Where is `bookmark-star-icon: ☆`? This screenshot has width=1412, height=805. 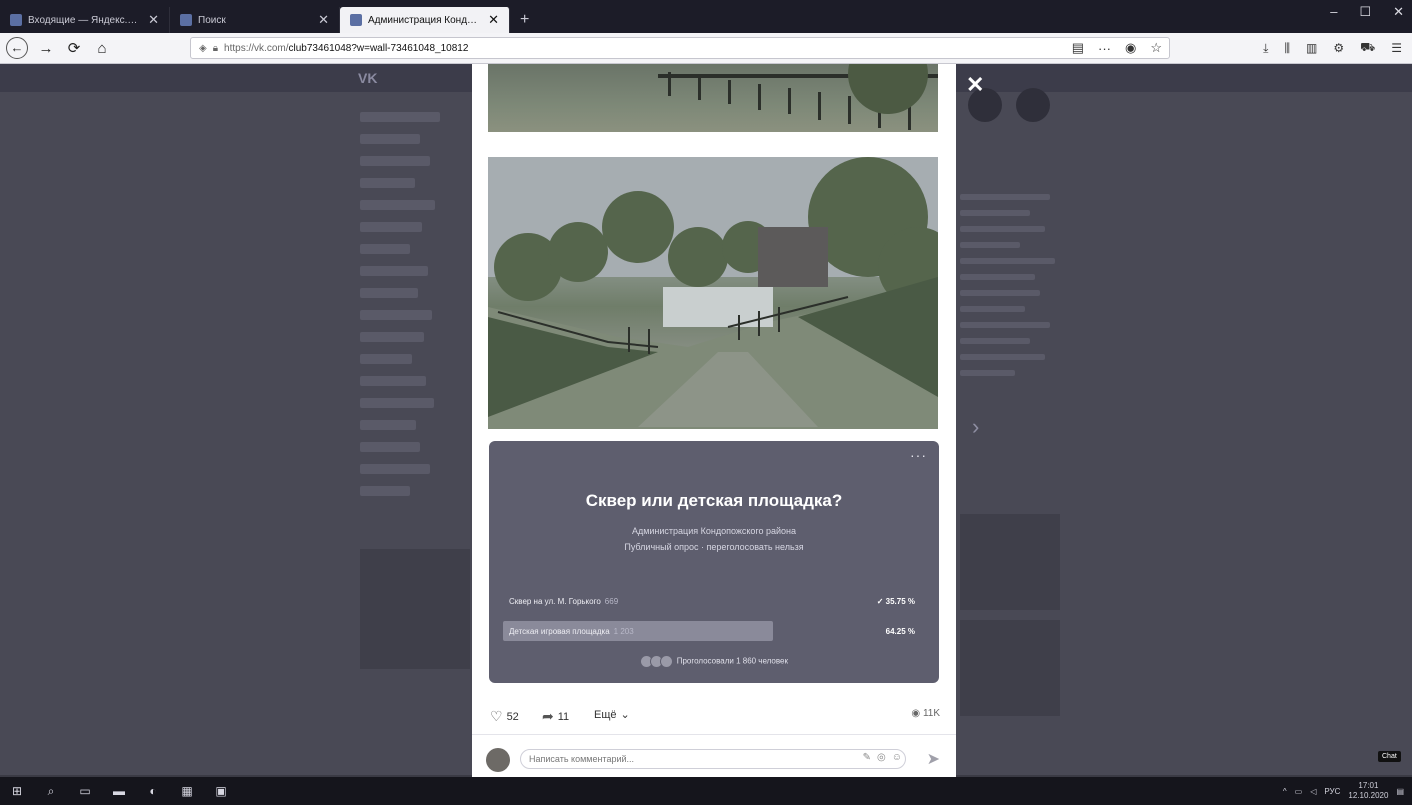
bookmark-star-icon: ☆ is located at coordinates (1156, 48).